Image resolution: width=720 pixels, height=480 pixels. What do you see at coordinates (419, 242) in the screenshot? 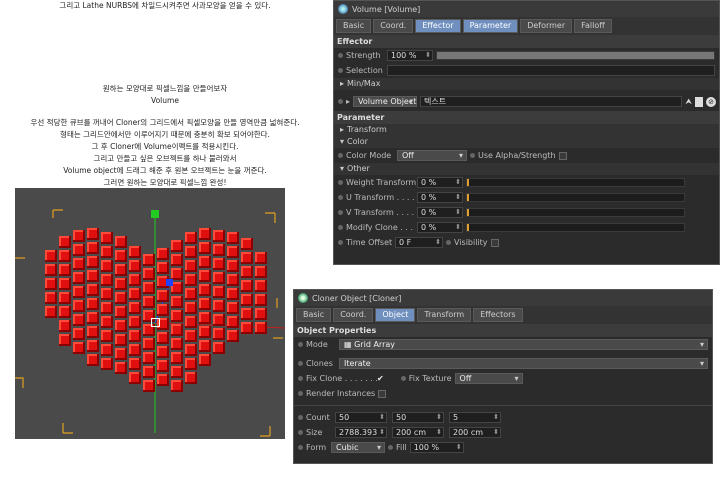
I see `time-offset-input: 0 F` at bounding box center [419, 242].